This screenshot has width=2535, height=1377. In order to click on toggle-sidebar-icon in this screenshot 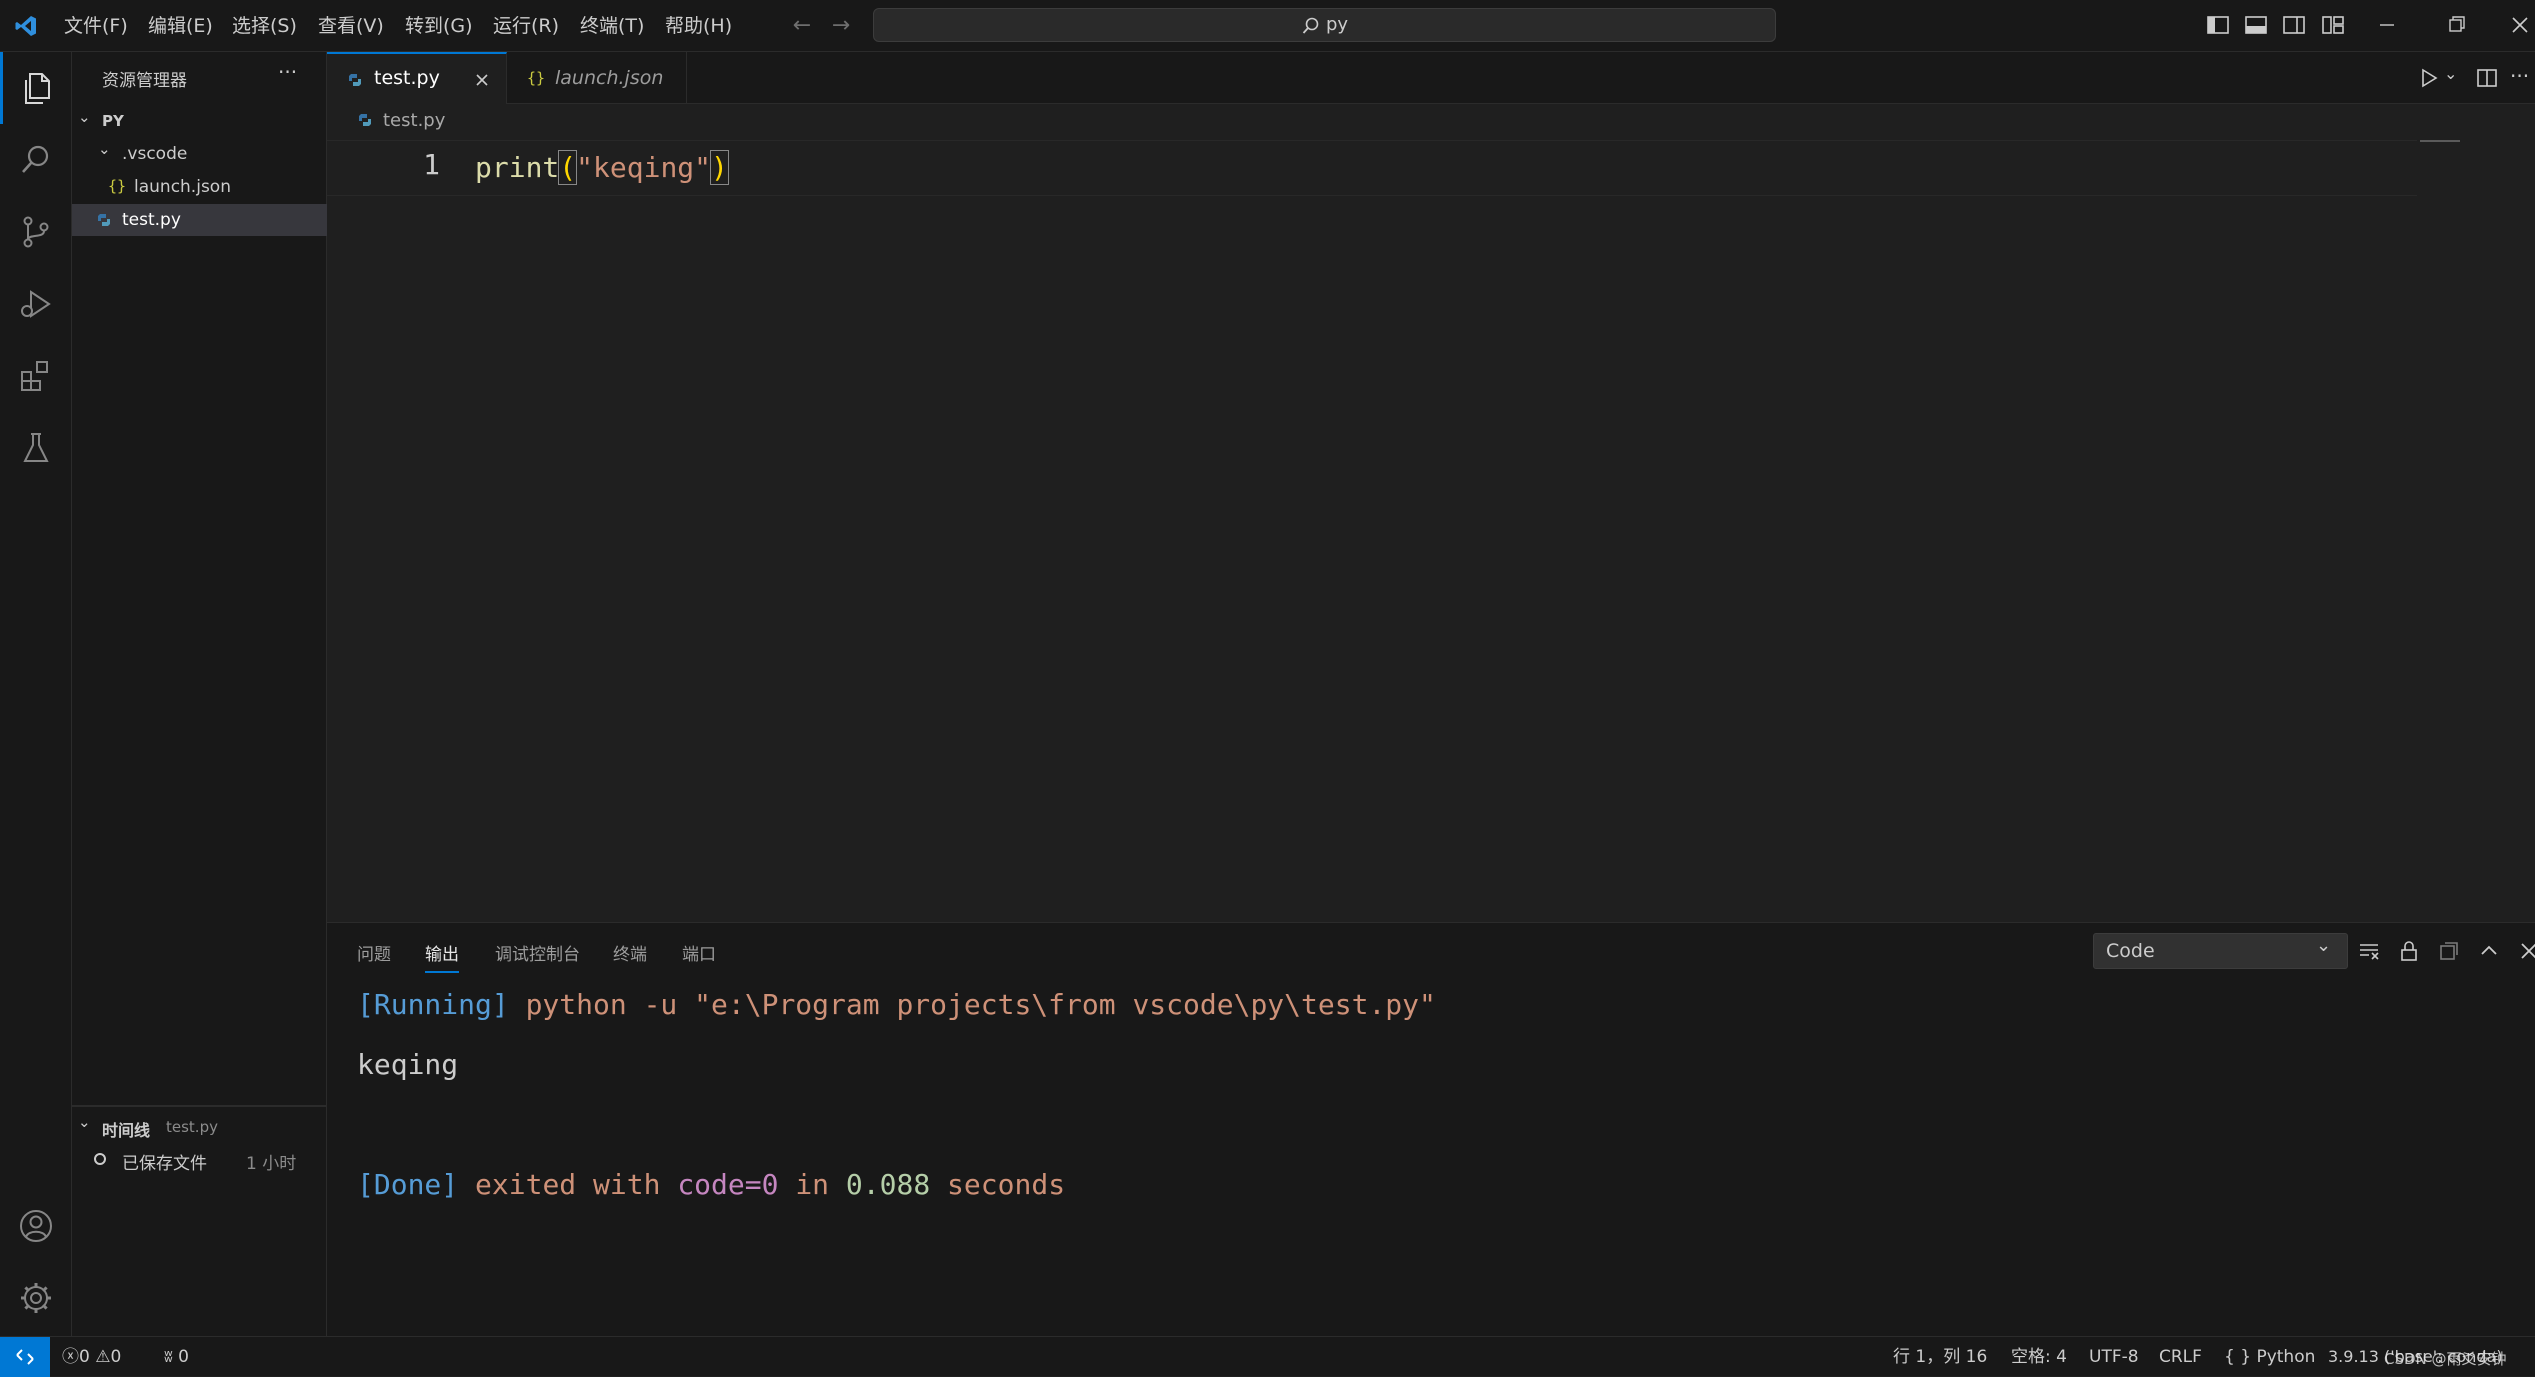, I will do `click(2218, 25)`.